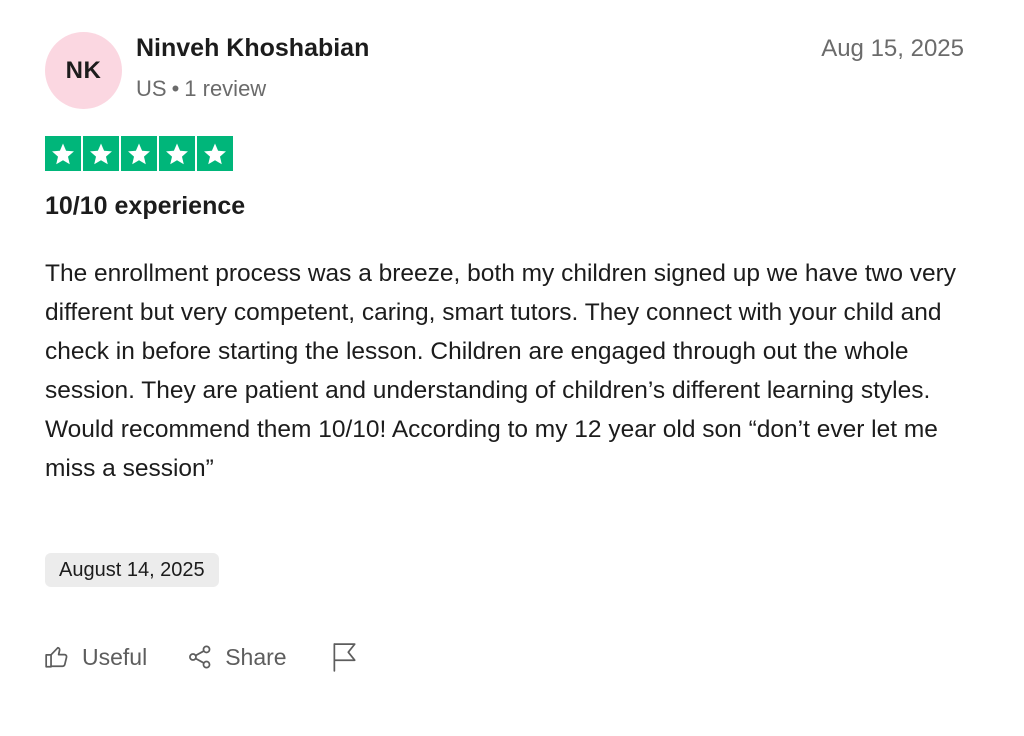 This screenshot has height=736, width=1024. What do you see at coordinates (132, 570) in the screenshot?
I see `experience-date-badge: August 14, 2025` at bounding box center [132, 570].